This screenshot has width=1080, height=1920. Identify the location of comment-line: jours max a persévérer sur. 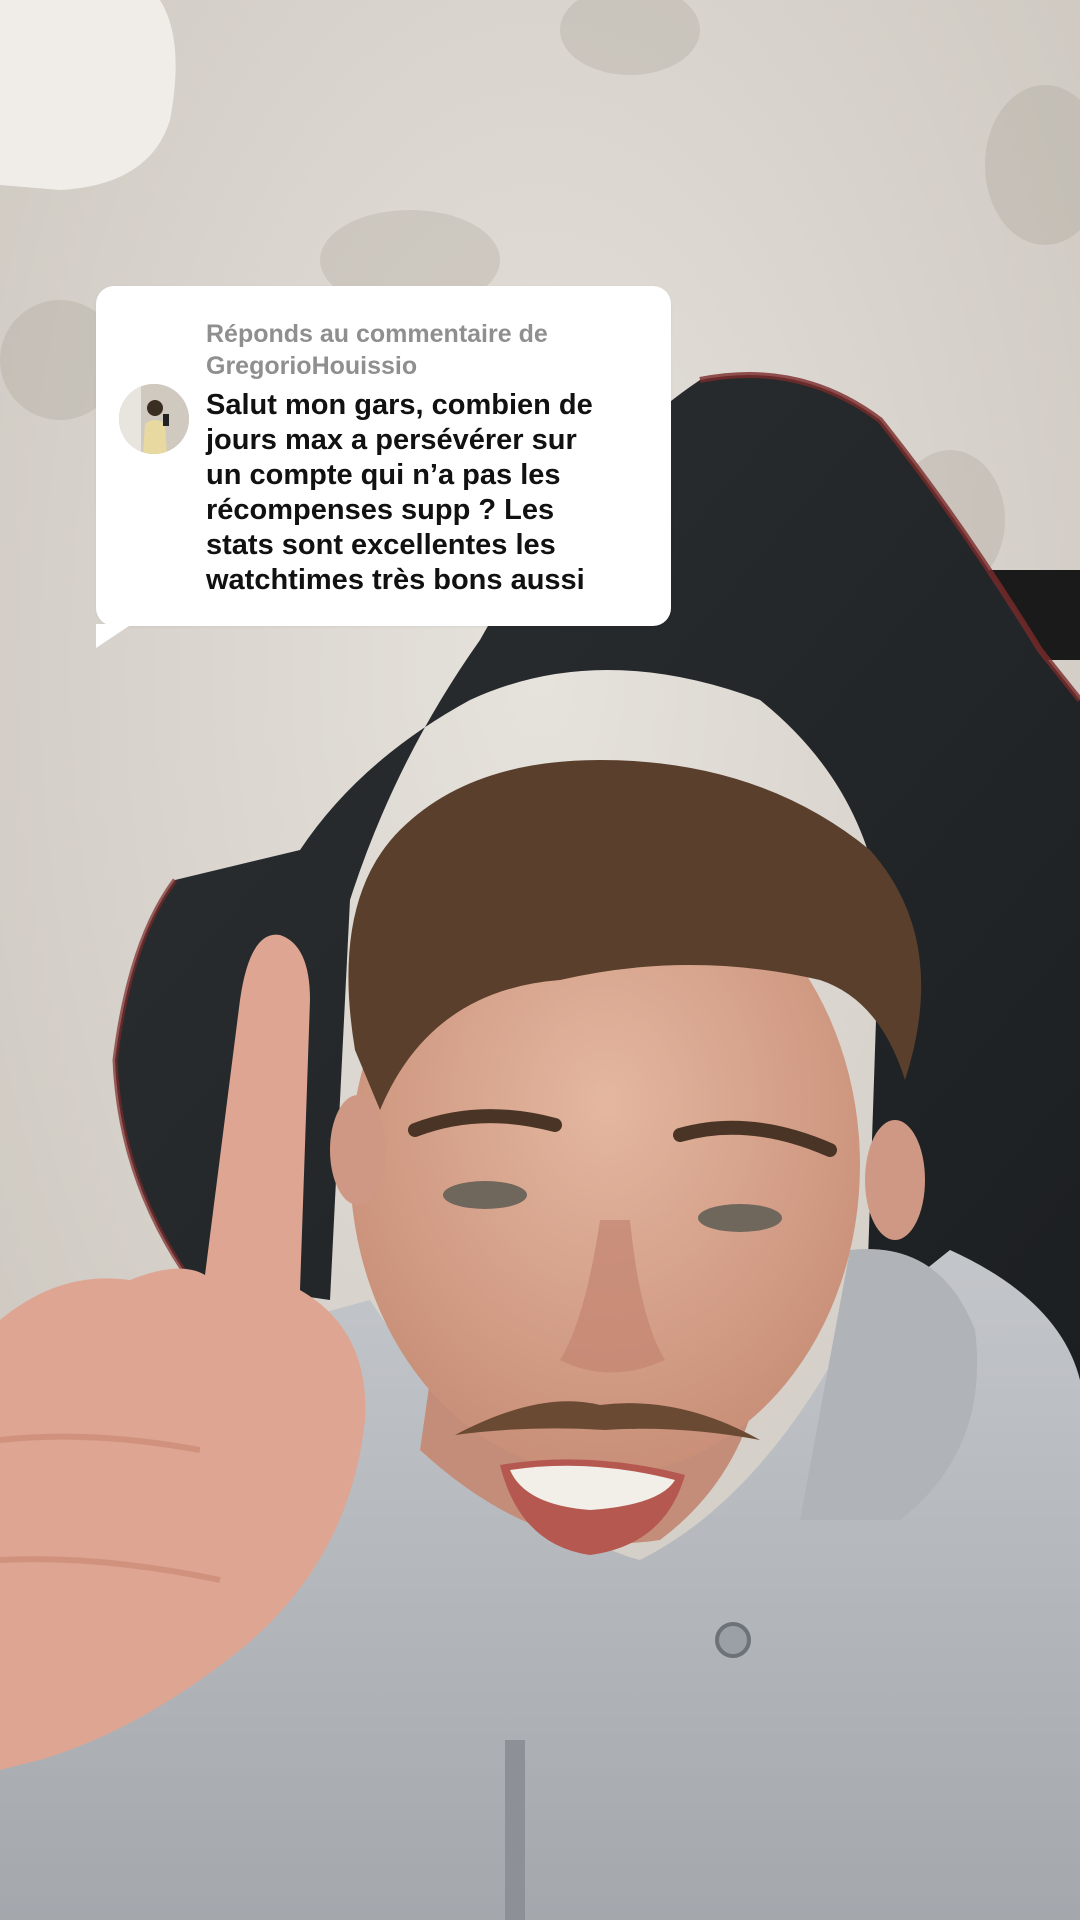
(391, 440).